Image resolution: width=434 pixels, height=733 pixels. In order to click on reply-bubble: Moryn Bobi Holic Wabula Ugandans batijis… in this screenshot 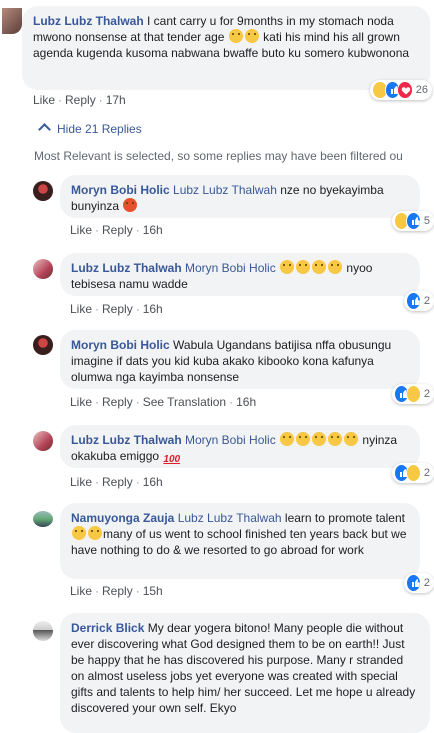, I will do `click(240, 359)`.